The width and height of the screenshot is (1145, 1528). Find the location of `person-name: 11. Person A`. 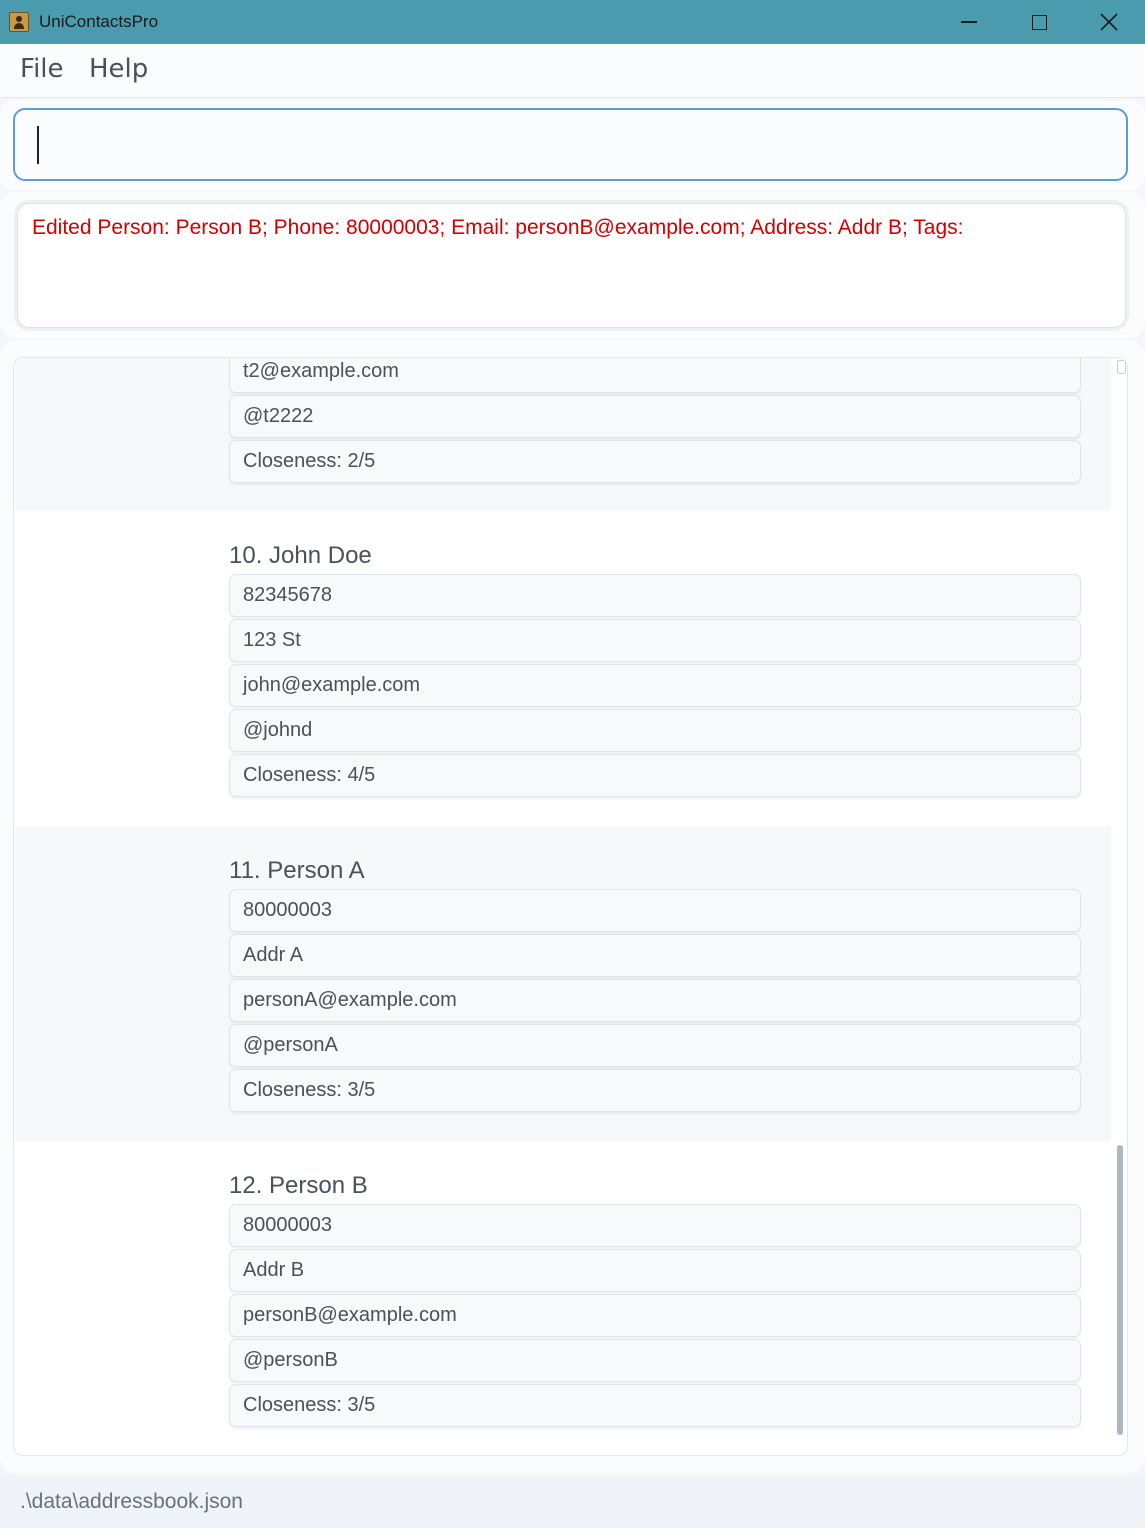

person-name: 11. Person A is located at coordinates (297, 870).